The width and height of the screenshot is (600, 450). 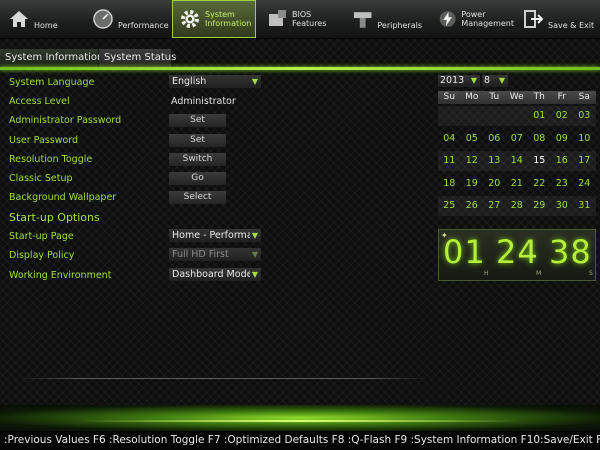 I want to click on calendar-date: 12, so click(x=471, y=161).